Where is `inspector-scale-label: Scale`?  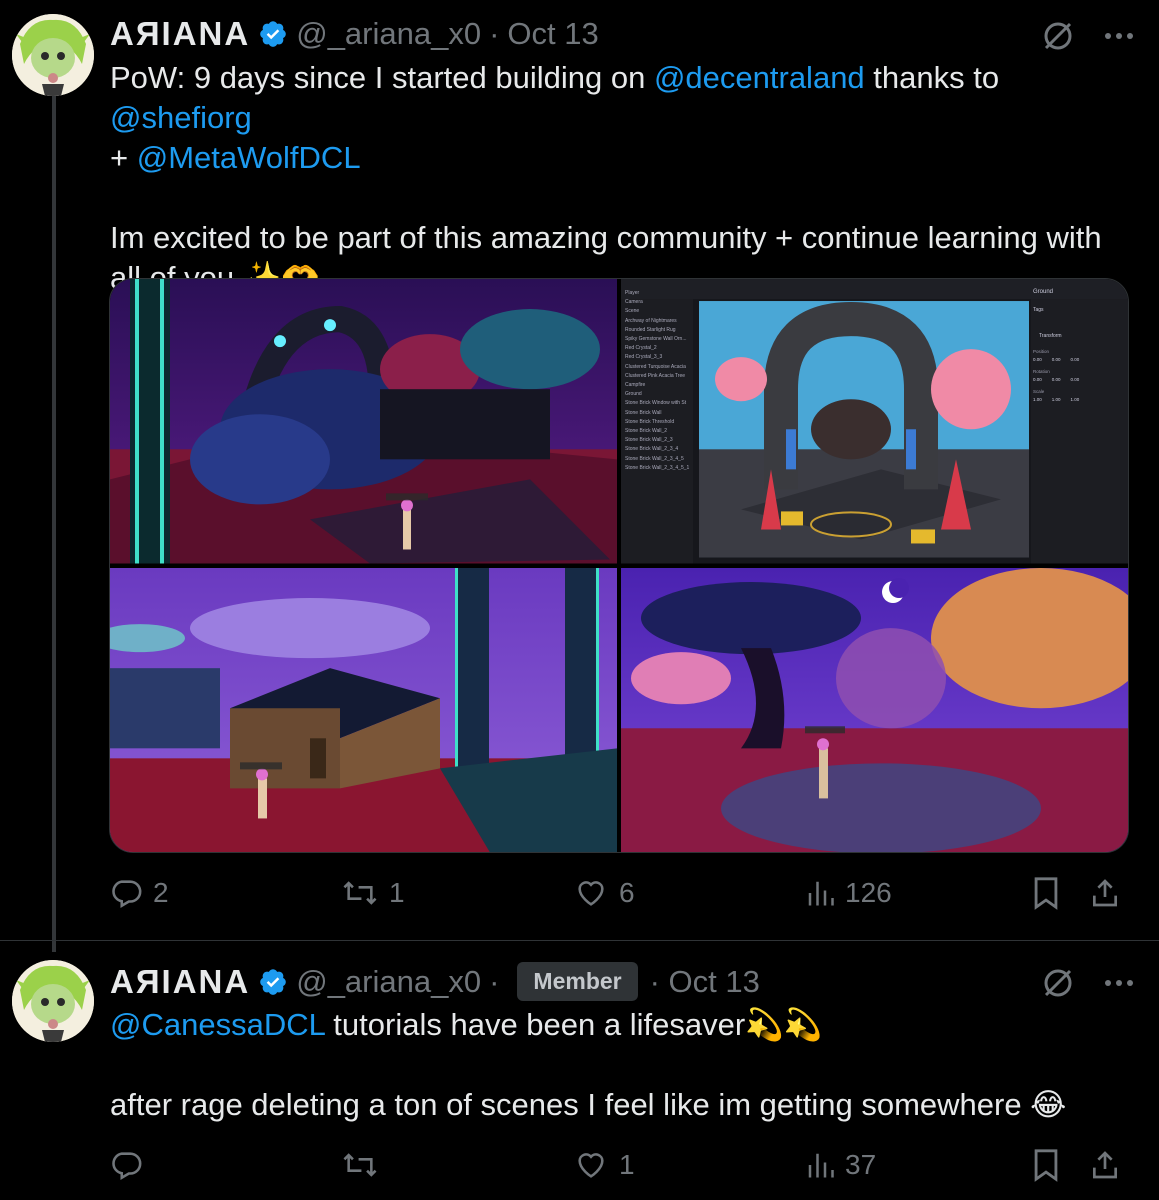 inspector-scale-label: Scale is located at coordinates (1039, 391).